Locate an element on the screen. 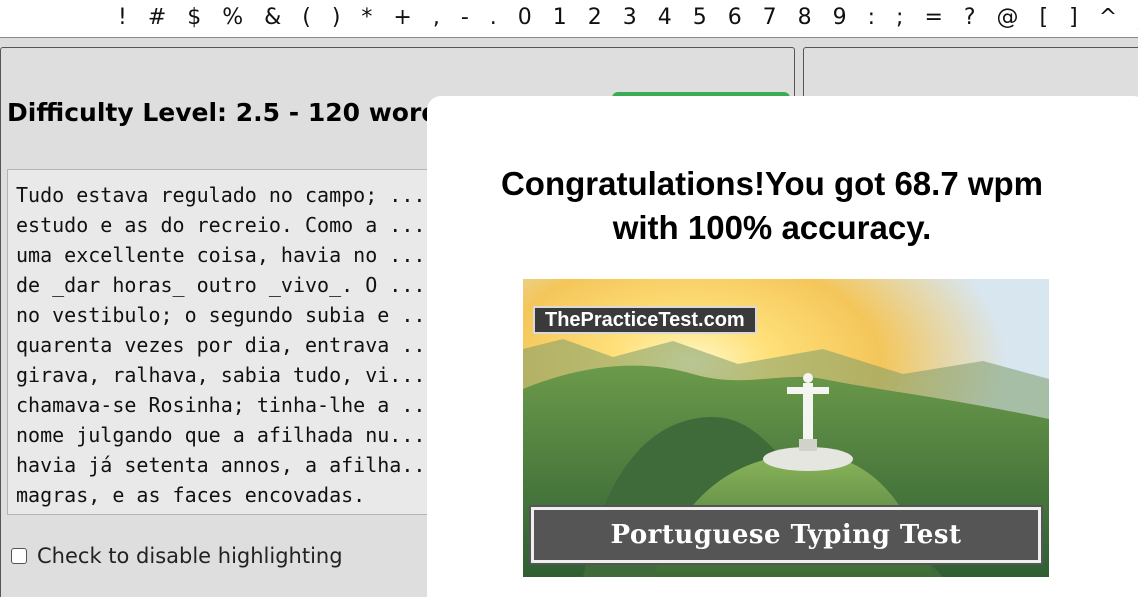 This screenshot has height=597, width=1138. site-logo-tag: ThePracticeTest.com is located at coordinates (645, 320).